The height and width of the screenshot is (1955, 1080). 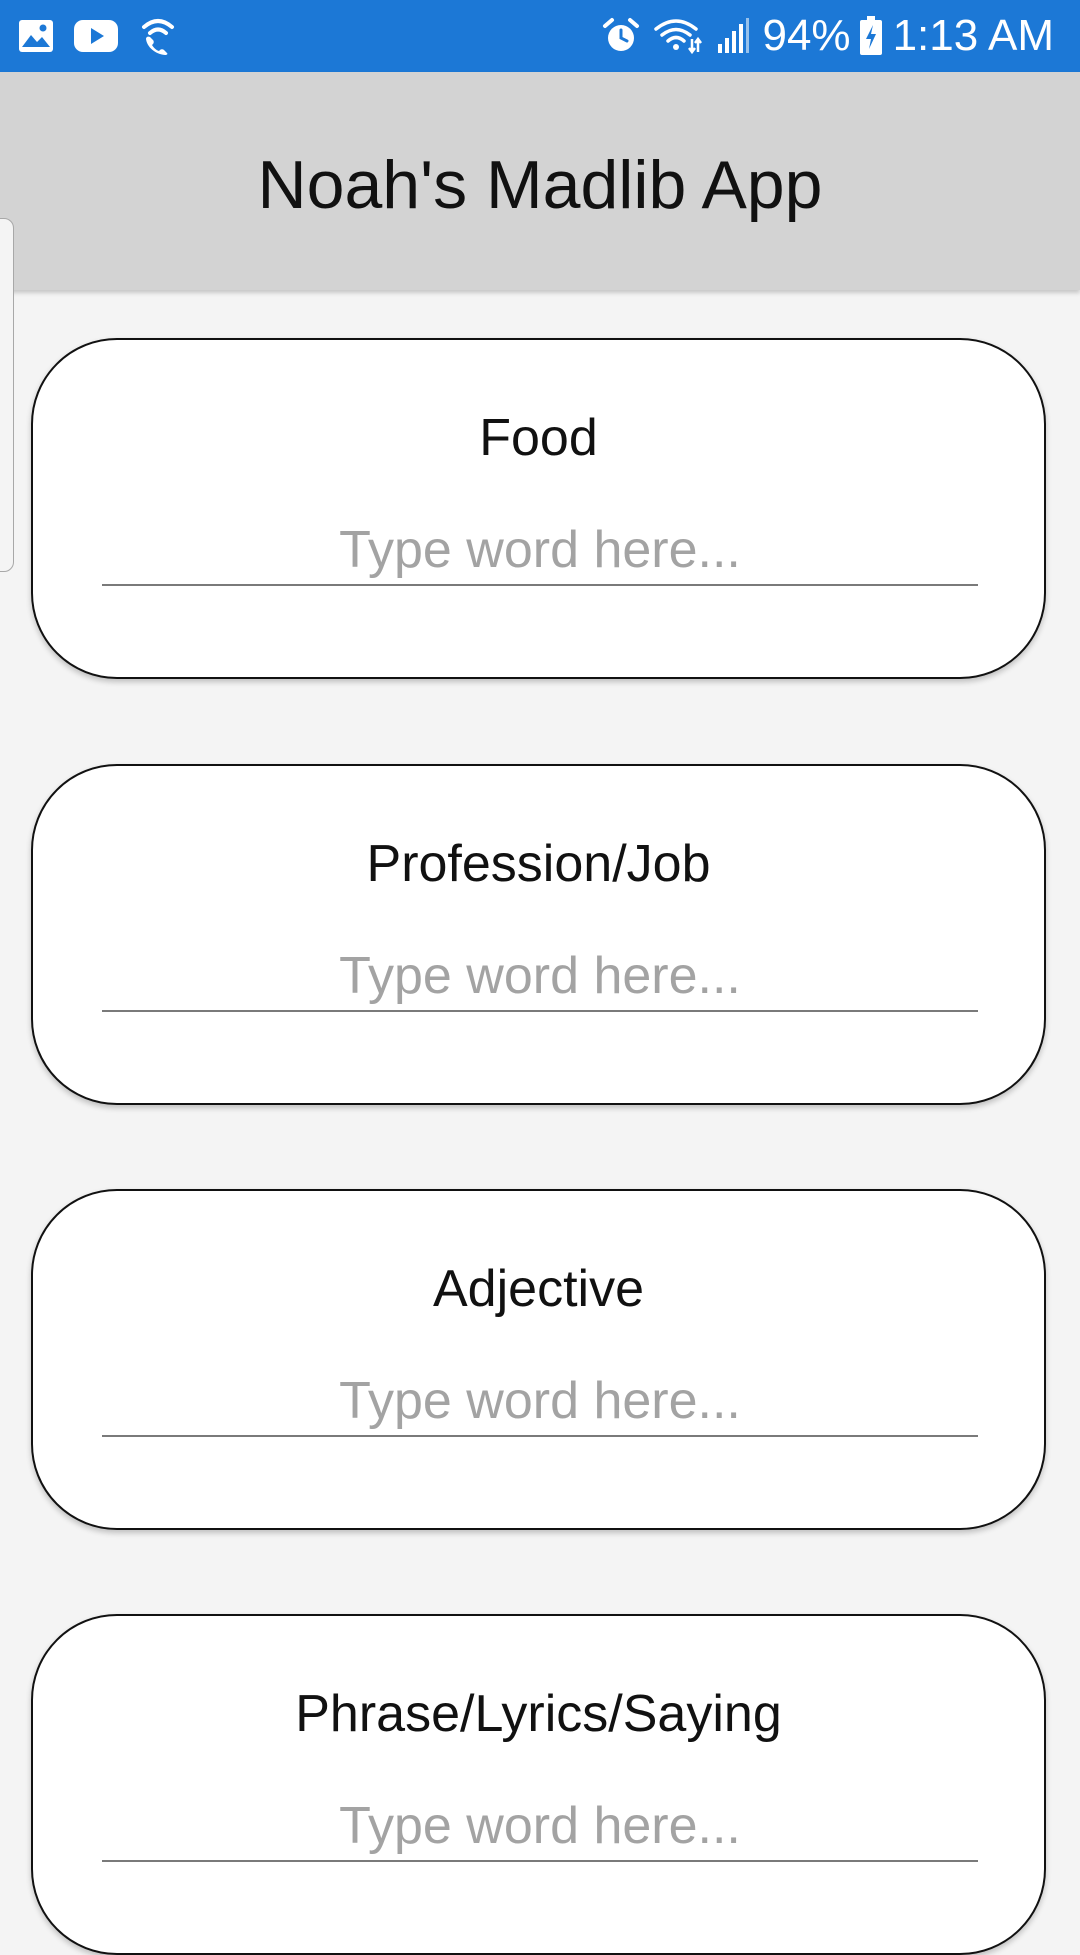 What do you see at coordinates (678, 37) in the screenshot?
I see `wifi-icon` at bounding box center [678, 37].